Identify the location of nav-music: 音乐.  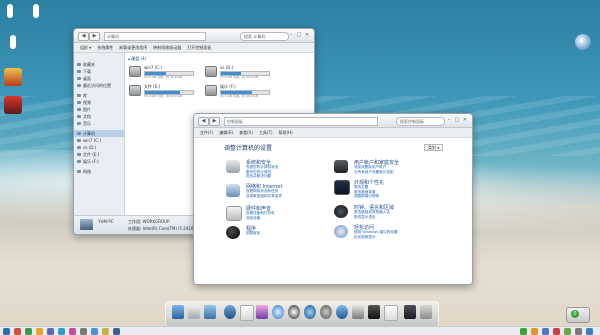
(99, 123).